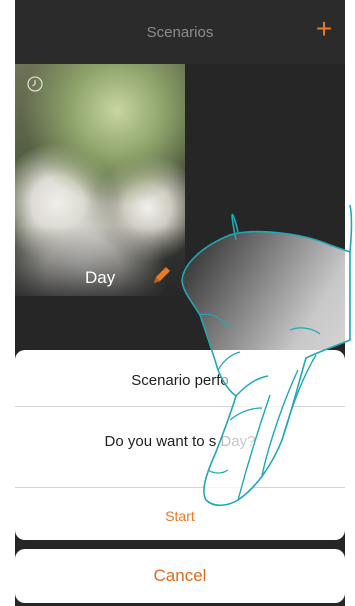  I want to click on page-title: Scenarios, so click(180, 32).